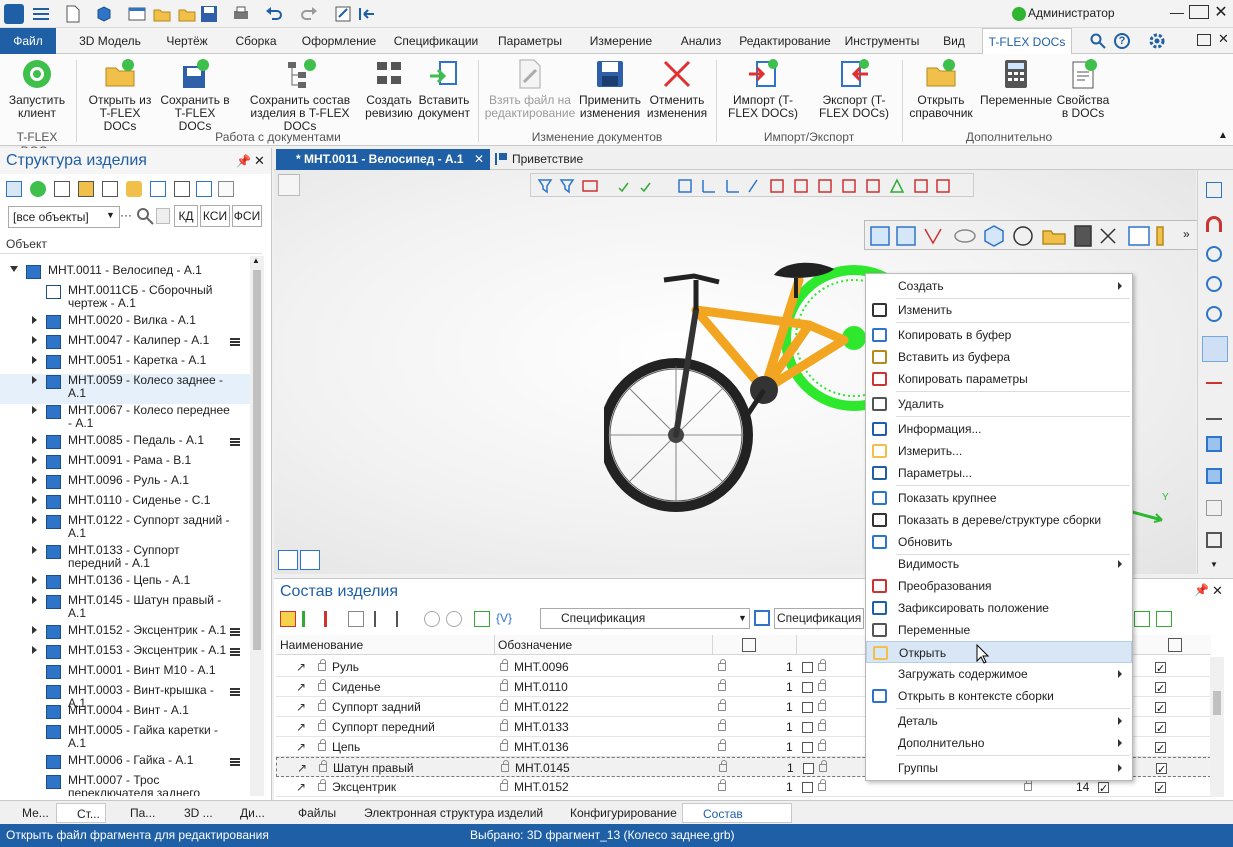 The height and width of the screenshot is (847, 1233). I want to click on tree-item: МНТ.0091 - Рама - В.1, so click(125, 464).